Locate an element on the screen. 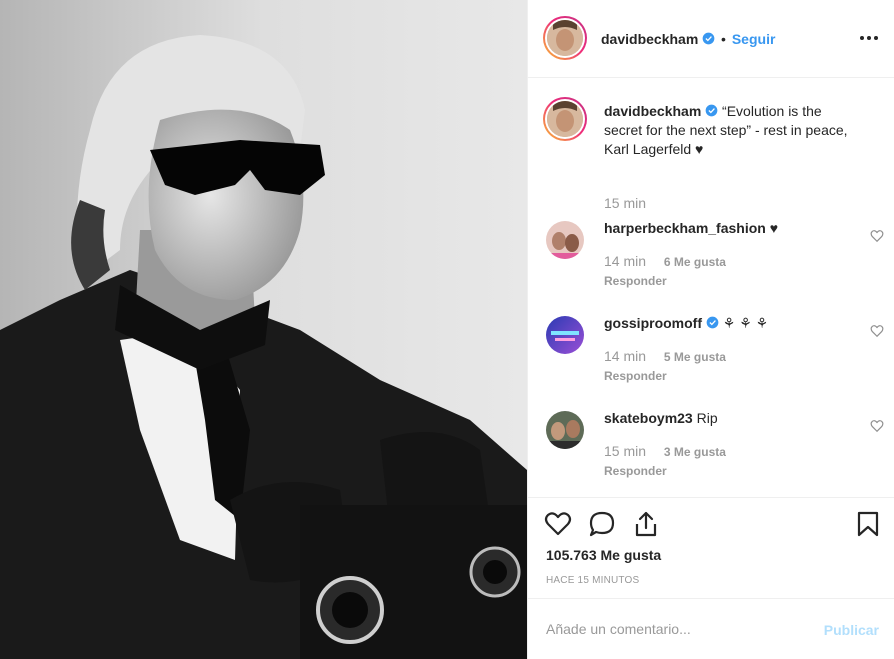 This screenshot has width=894, height=659. post-actions: 105.763 Me gusta HACE 15 MINUTOS is located at coordinates (711, 547).